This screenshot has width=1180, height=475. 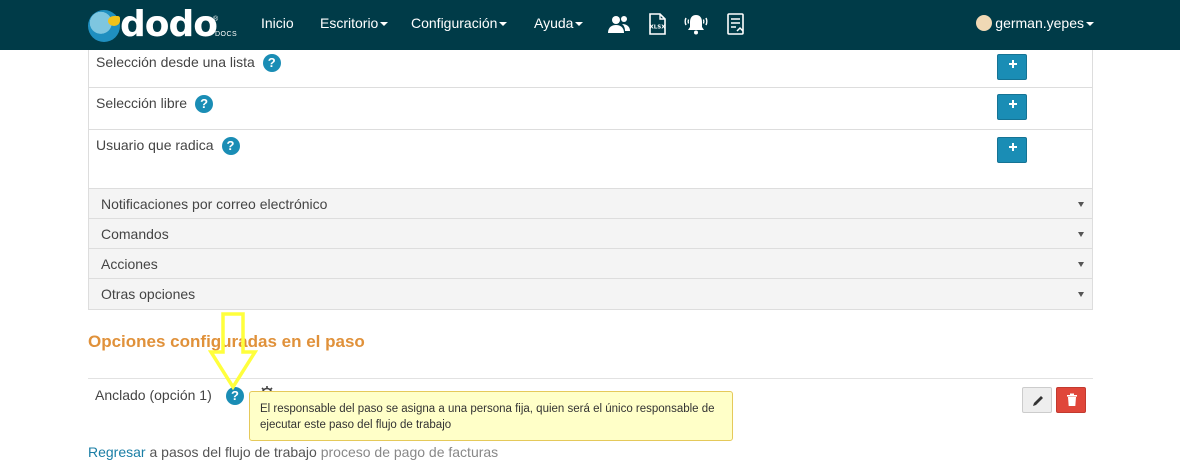 What do you see at coordinates (459, 25) in the screenshot?
I see `nav-configuracion: Configuración` at bounding box center [459, 25].